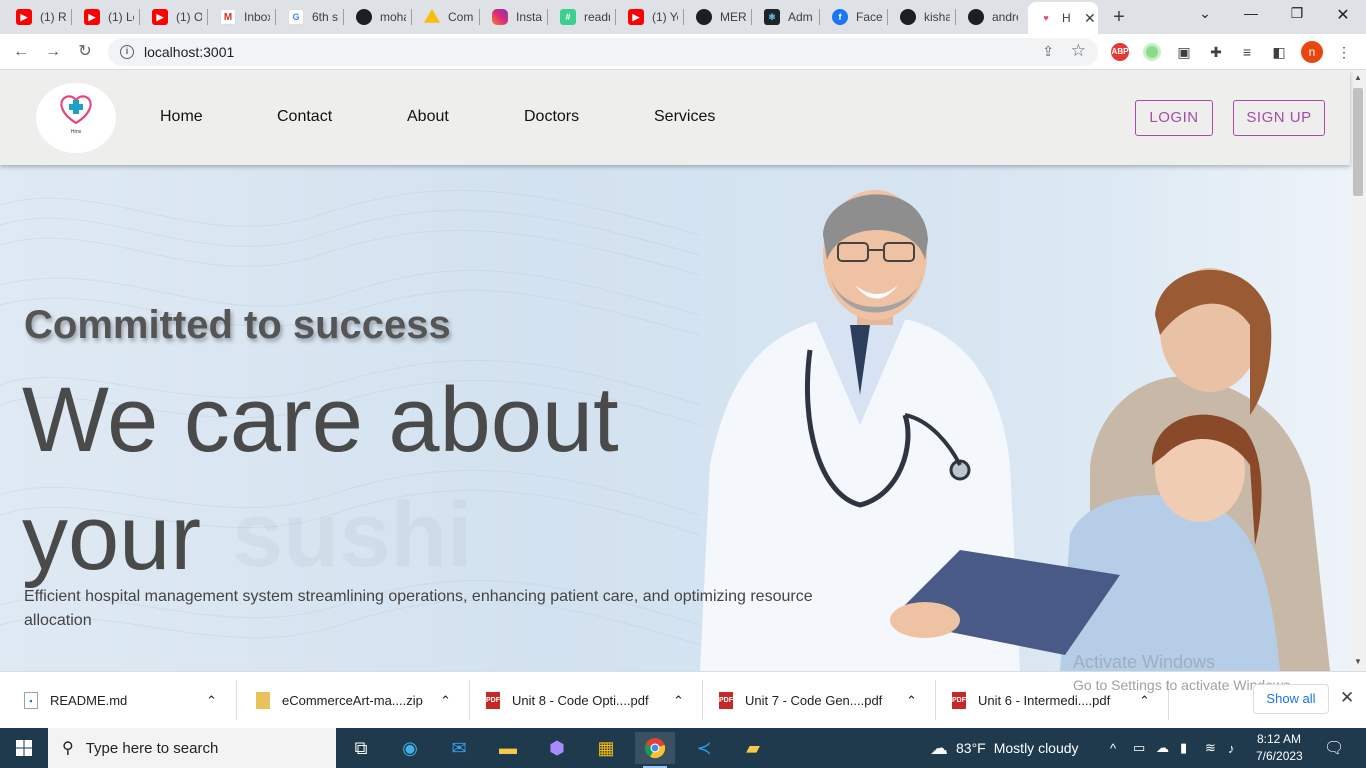 This screenshot has width=1366, height=768. Describe the element at coordinates (1358, 142) in the screenshot. I see `scrollbar-thumb` at that location.